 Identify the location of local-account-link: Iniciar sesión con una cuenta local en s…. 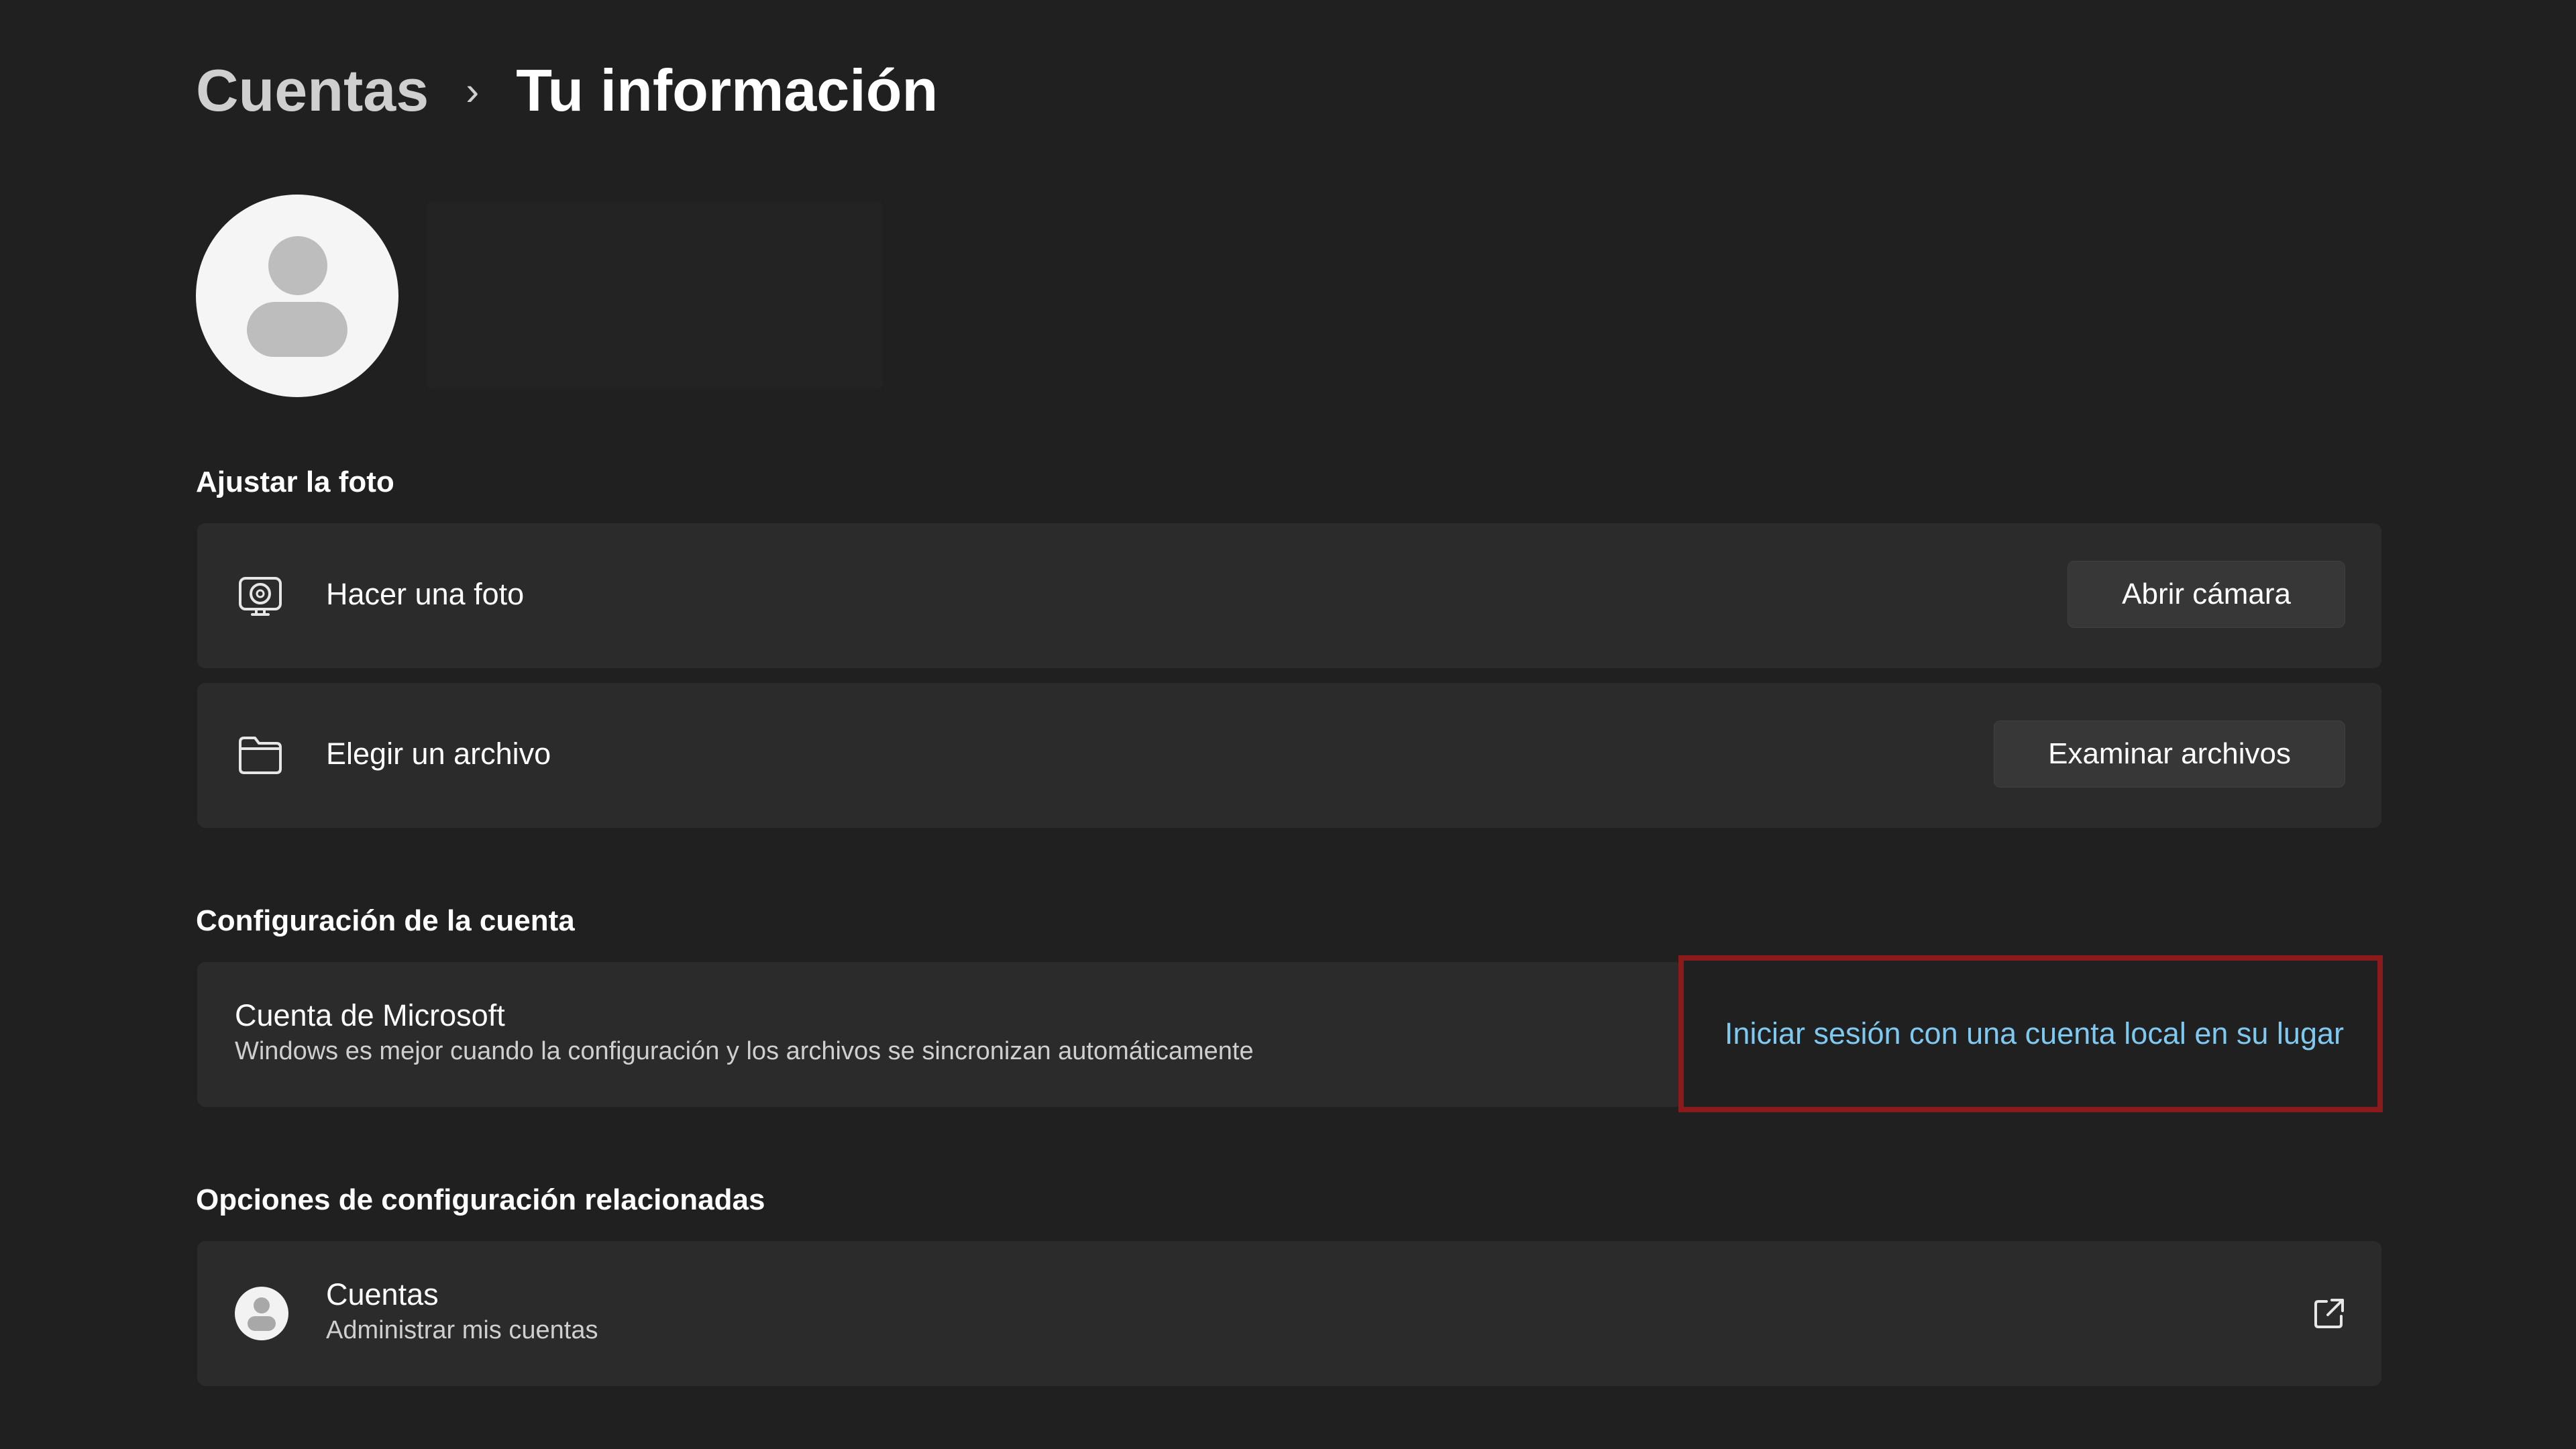
(2034, 1033).